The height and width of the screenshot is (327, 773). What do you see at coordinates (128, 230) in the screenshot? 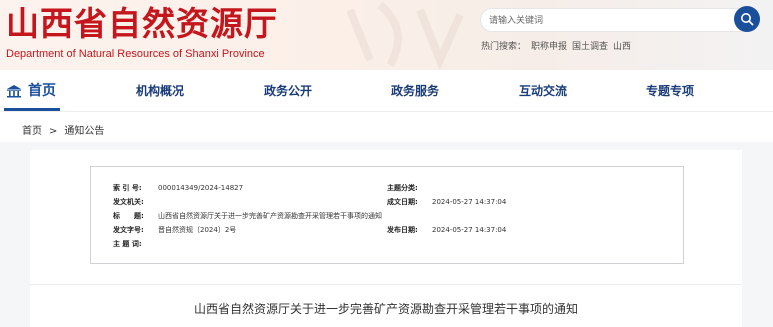
I see `document-number-label: 发文字号:` at bounding box center [128, 230].